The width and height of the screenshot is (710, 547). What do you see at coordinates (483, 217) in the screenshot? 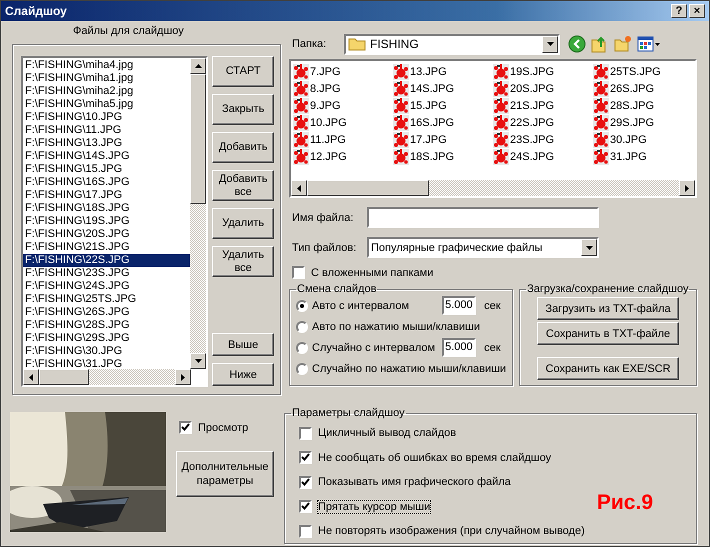
I see `file-name-field` at bounding box center [483, 217].